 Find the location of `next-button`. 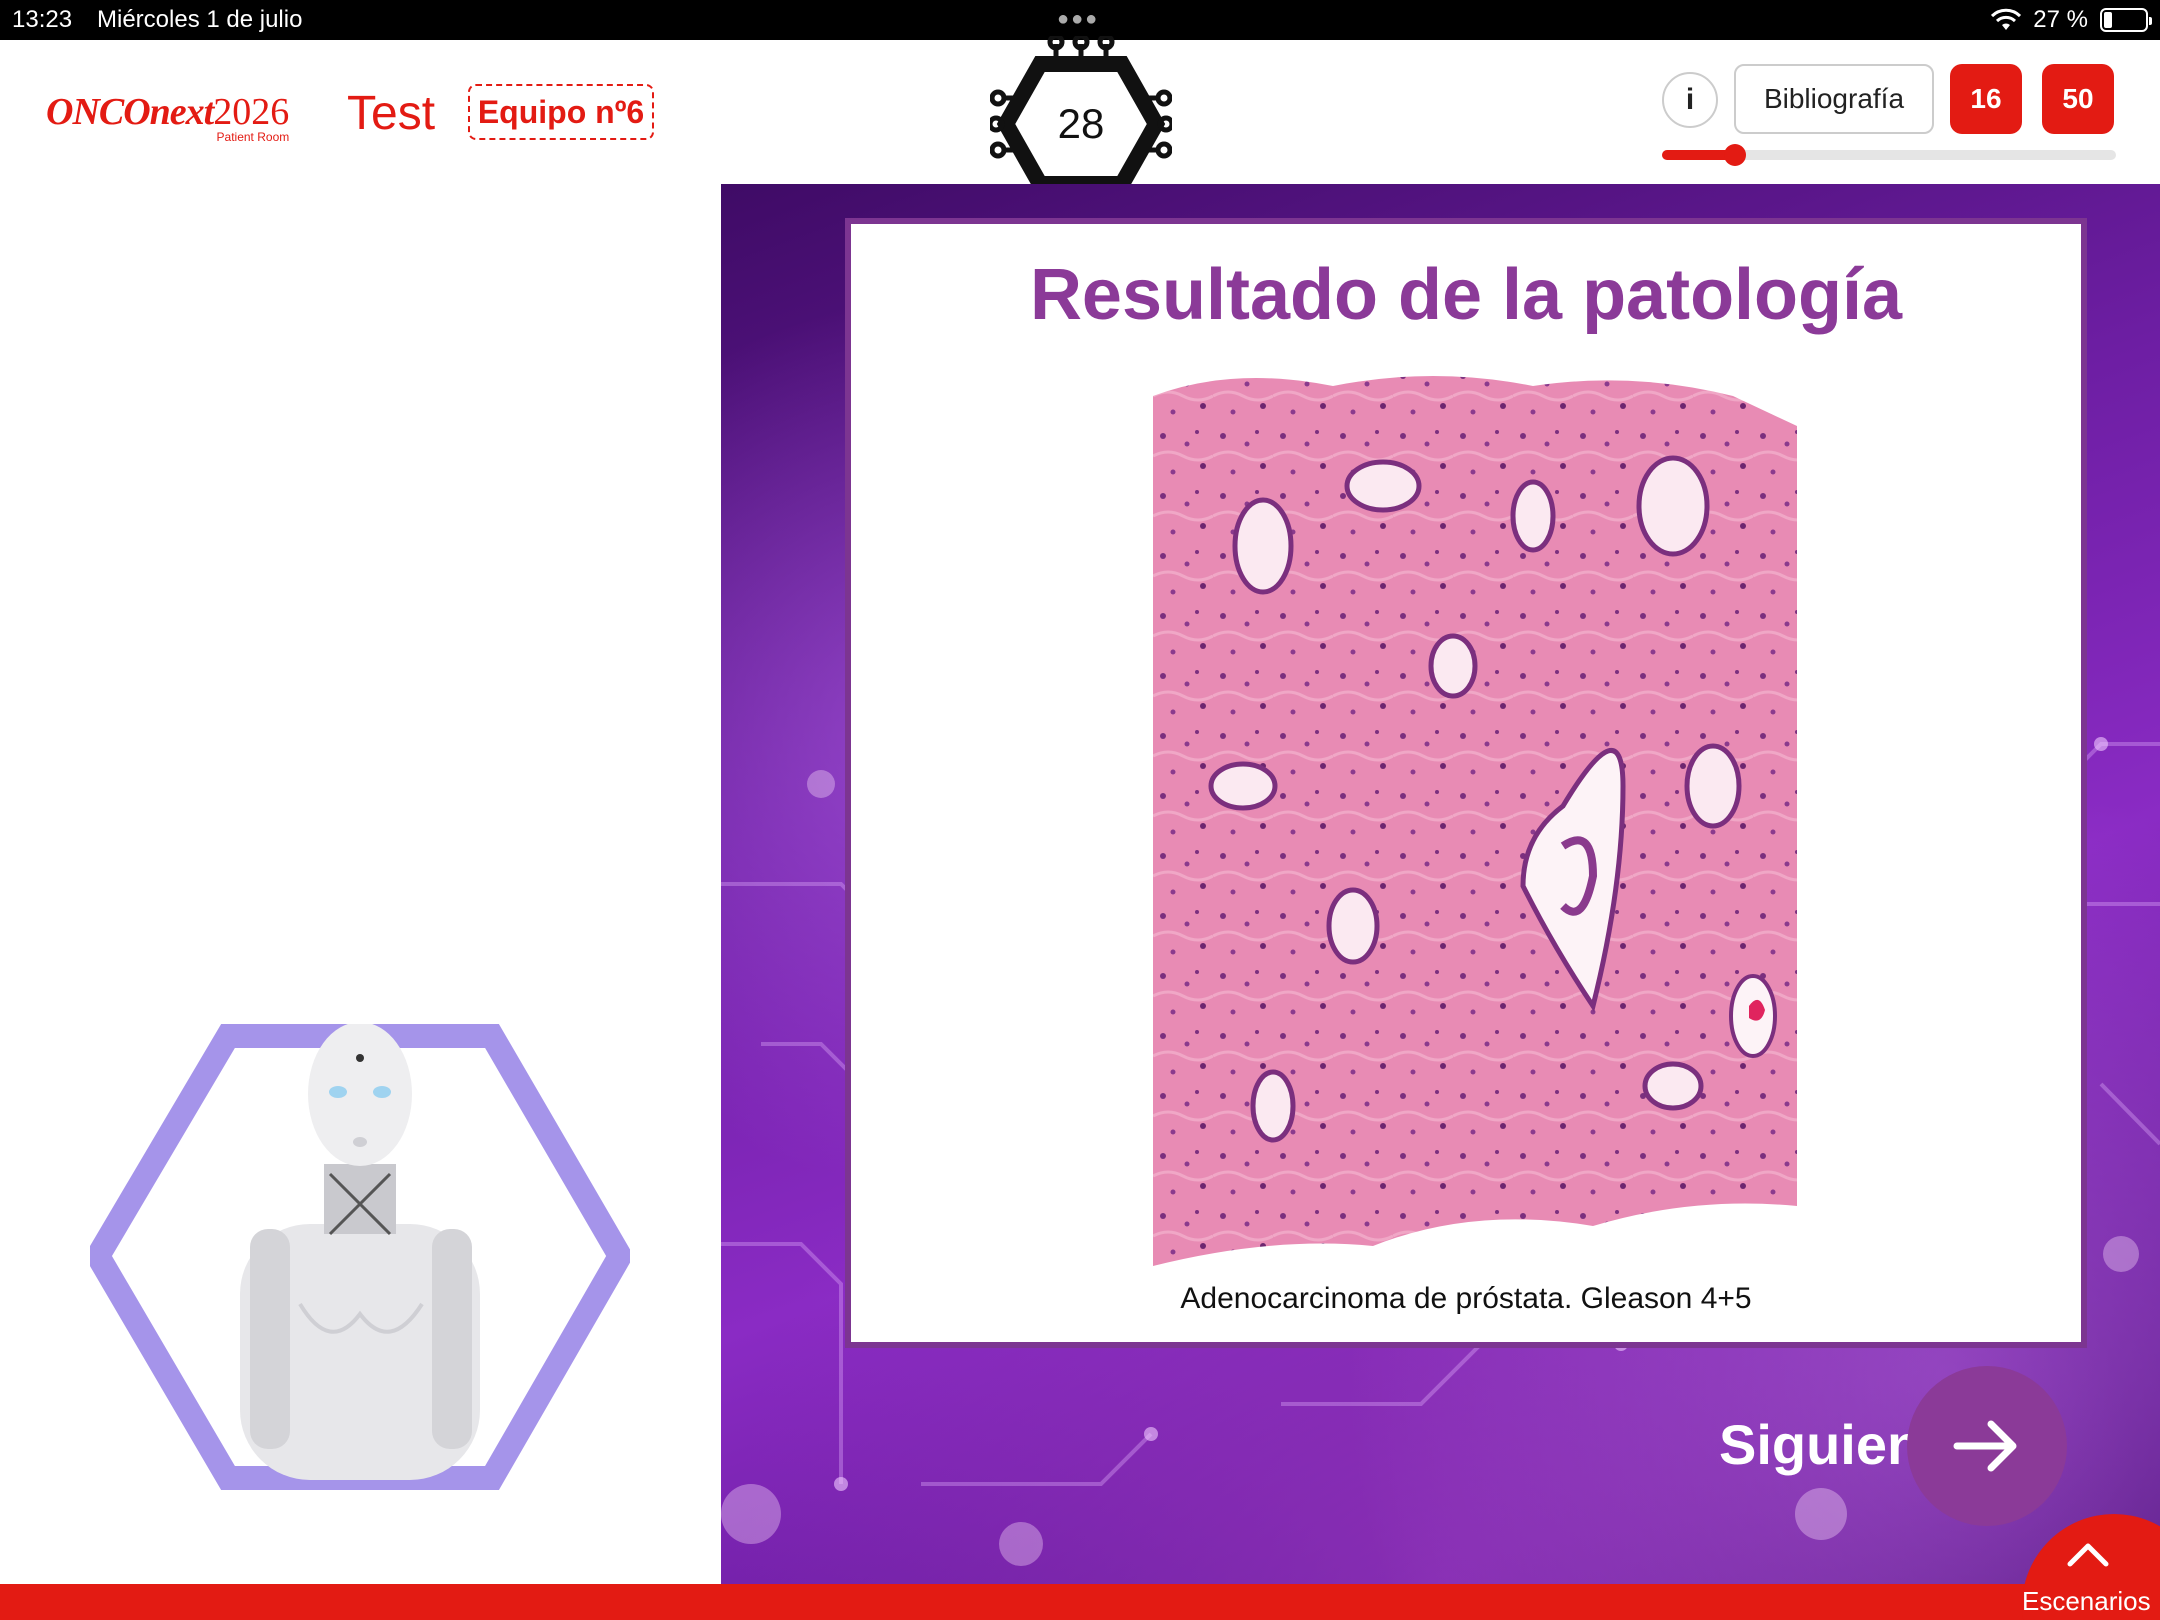

next-button is located at coordinates (1987, 1446).